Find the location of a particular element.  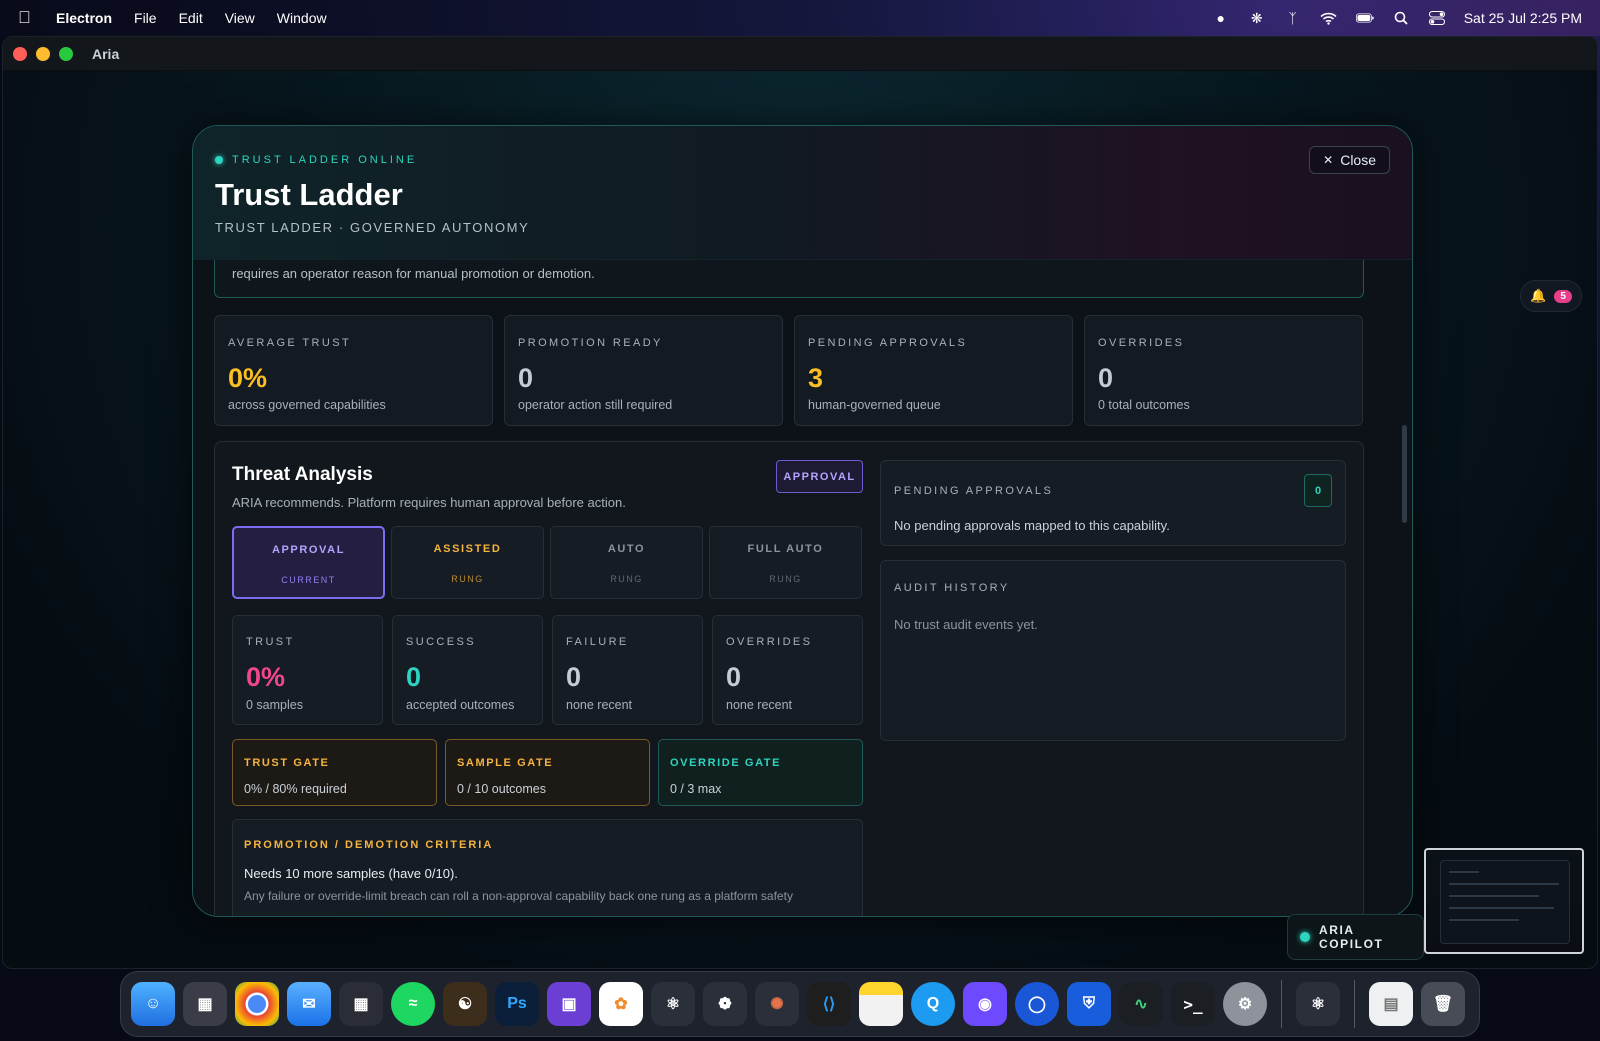

rung-name: AUTO is located at coordinates (626, 549).